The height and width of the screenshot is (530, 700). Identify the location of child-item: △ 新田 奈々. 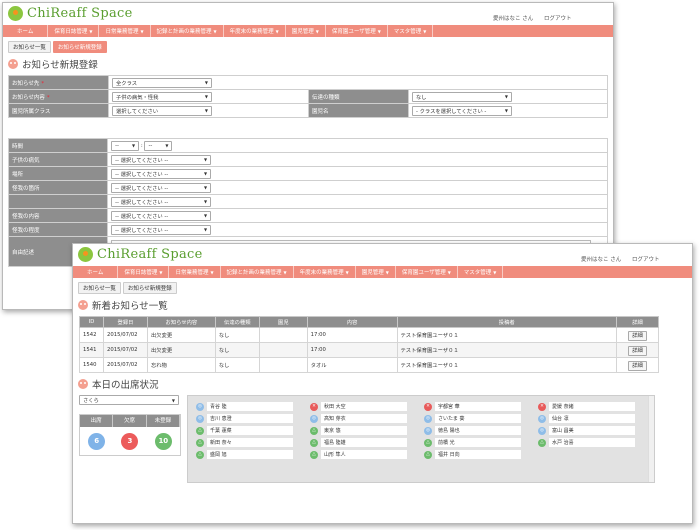
(251, 442).